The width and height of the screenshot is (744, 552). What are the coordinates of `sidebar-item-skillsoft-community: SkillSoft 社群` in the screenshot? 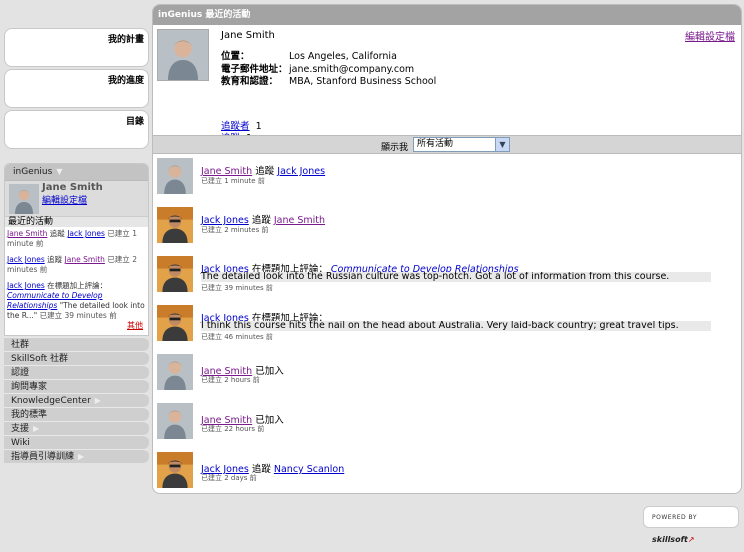 It's located at (76, 358).